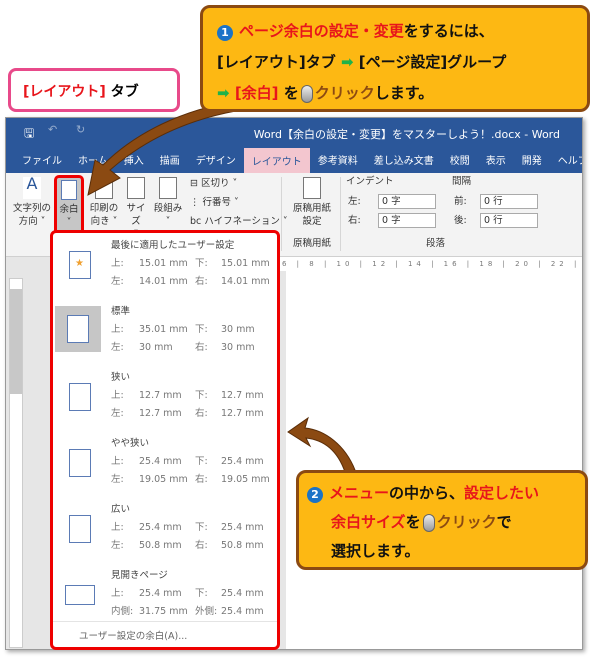  I want to click on arrow-to-margins-button, so click(171, 147).